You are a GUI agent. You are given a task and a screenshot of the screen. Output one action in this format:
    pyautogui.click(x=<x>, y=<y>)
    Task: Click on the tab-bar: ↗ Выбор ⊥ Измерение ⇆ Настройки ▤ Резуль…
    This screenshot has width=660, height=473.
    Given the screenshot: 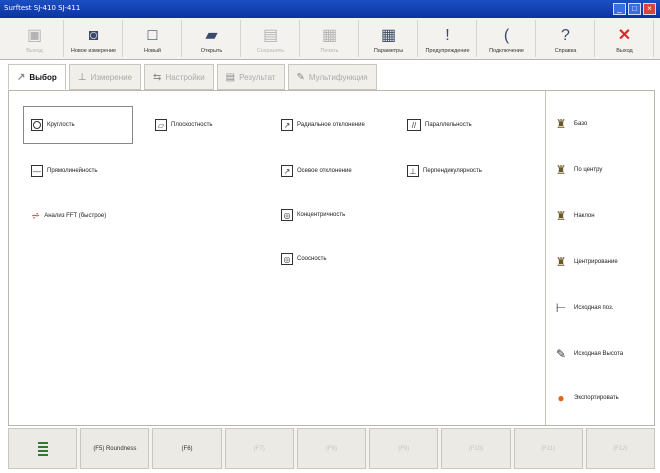 What is the action you would take?
    pyautogui.click(x=192, y=77)
    